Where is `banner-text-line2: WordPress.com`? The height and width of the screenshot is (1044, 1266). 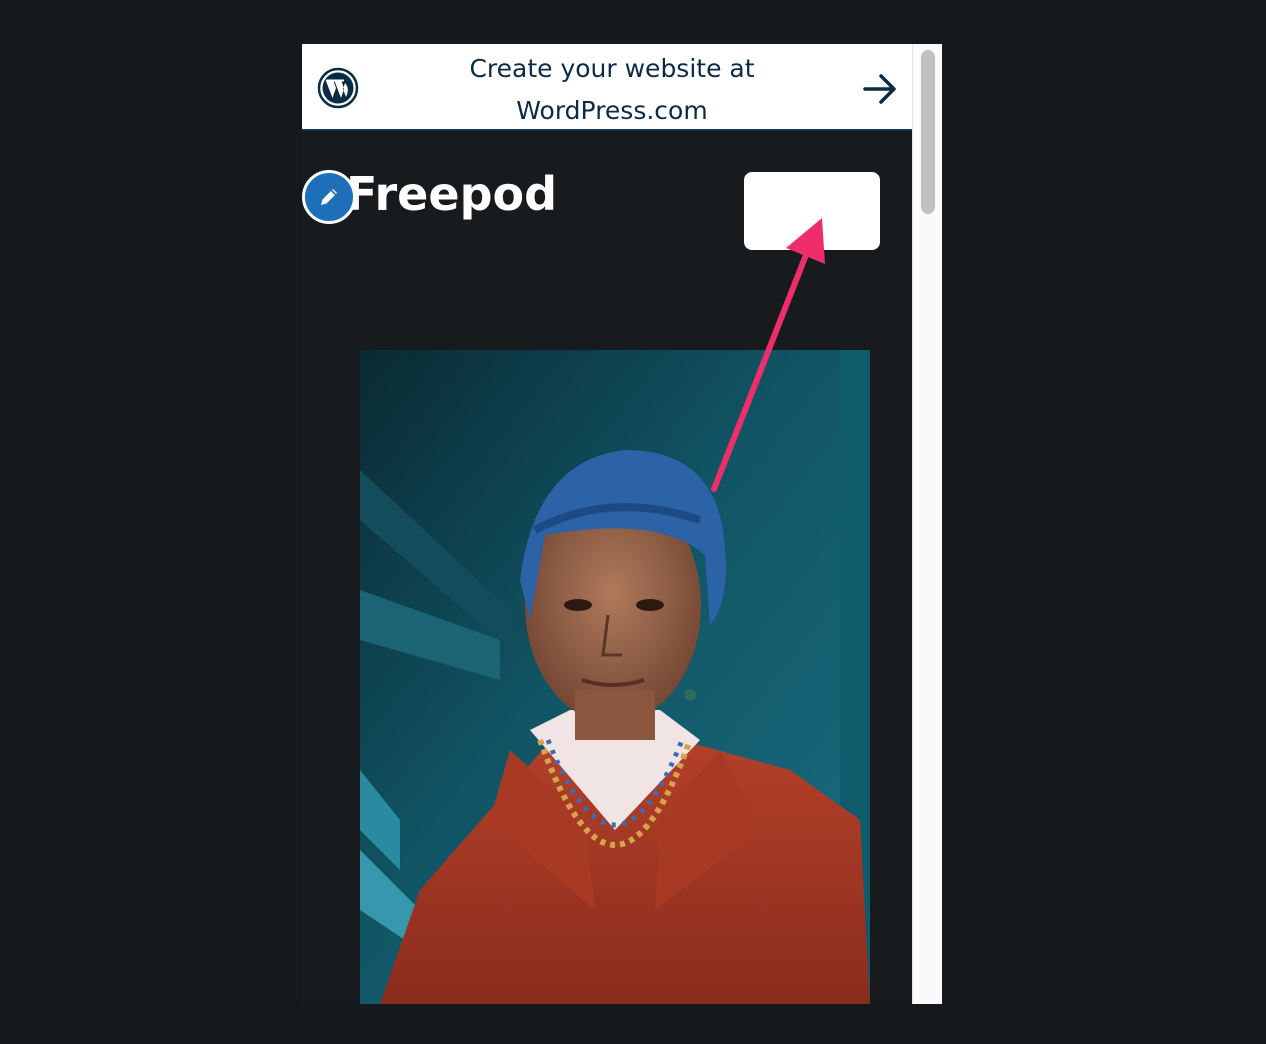 banner-text-line2: WordPress.com is located at coordinates (612, 110).